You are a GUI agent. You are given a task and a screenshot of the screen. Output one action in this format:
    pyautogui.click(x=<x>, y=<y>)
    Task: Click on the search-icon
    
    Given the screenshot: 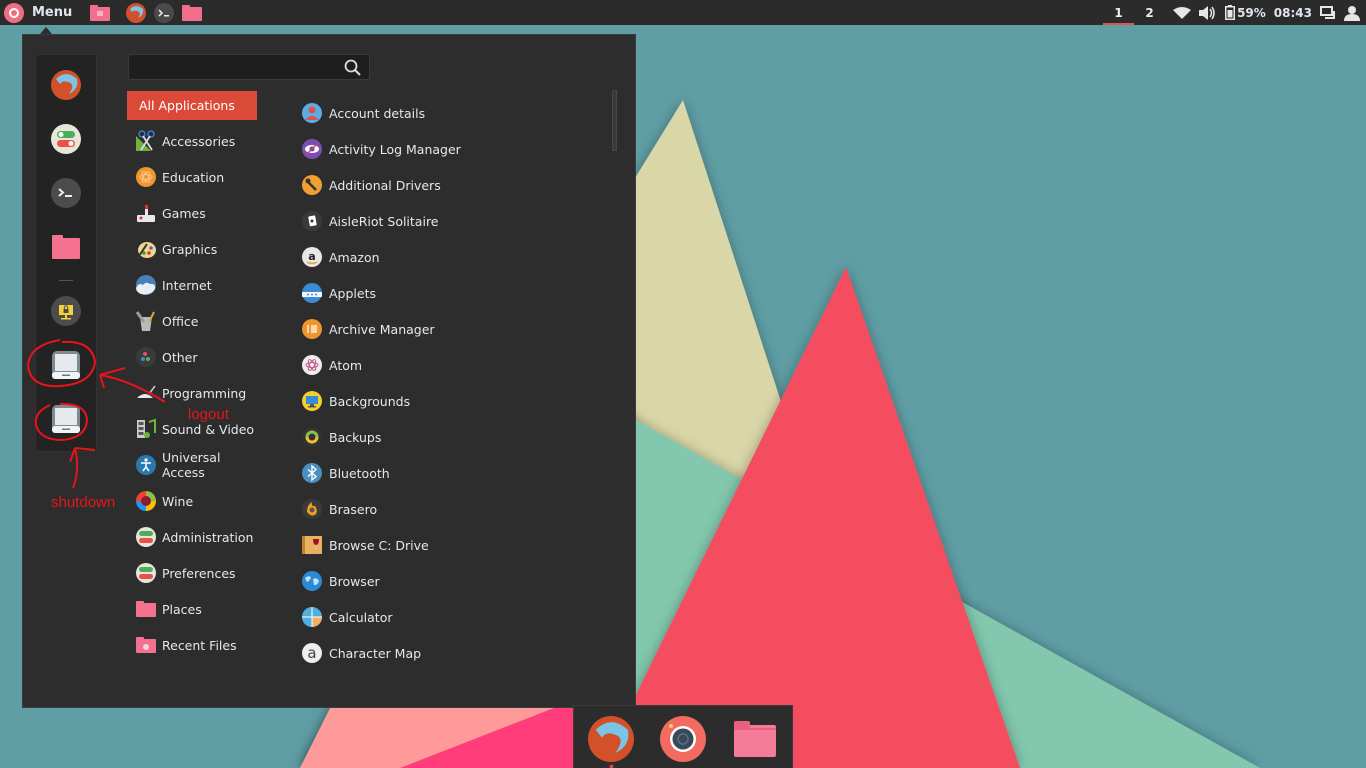 What is the action you would take?
    pyautogui.click(x=352, y=67)
    